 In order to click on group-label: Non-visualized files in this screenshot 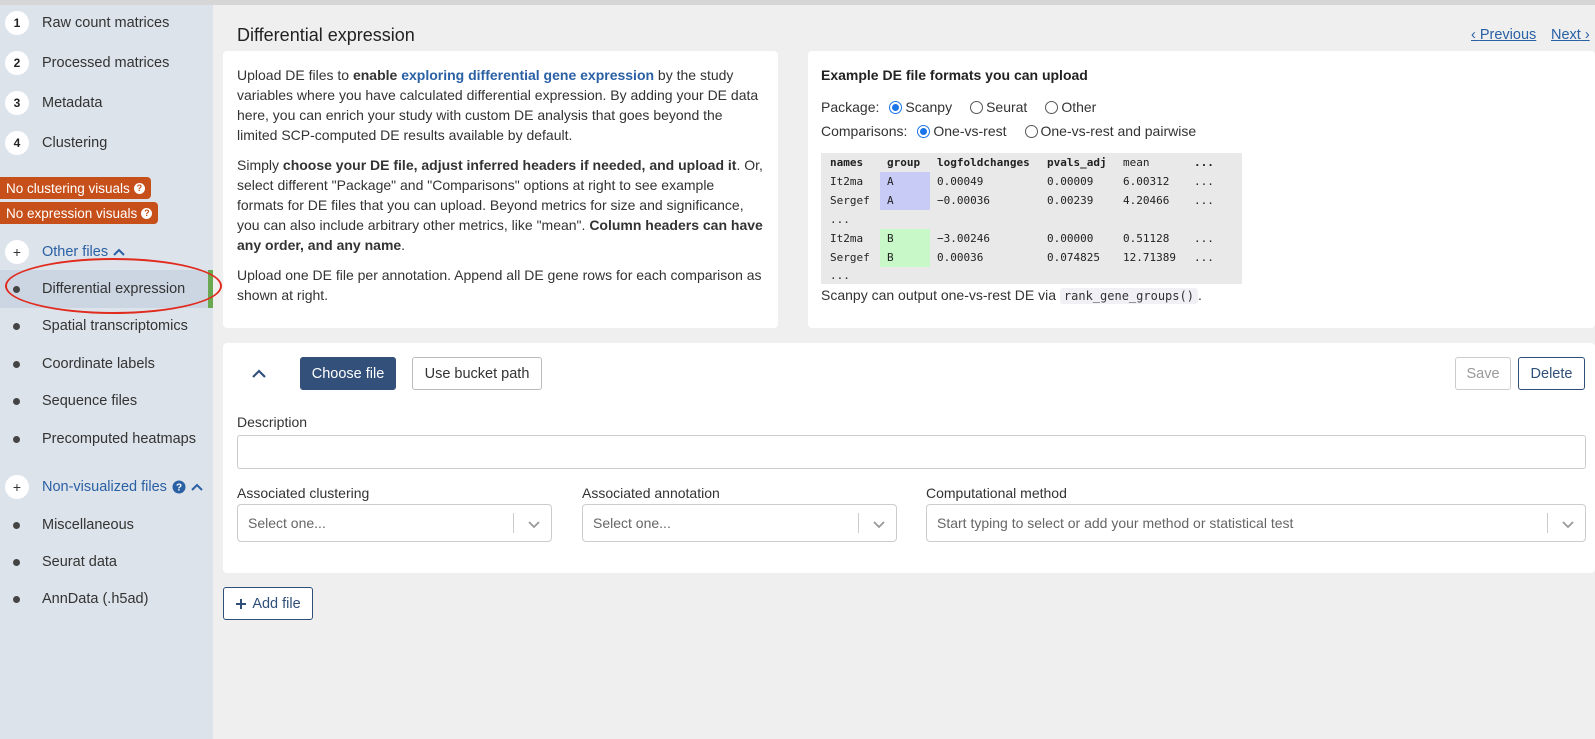, I will do `click(104, 487)`.